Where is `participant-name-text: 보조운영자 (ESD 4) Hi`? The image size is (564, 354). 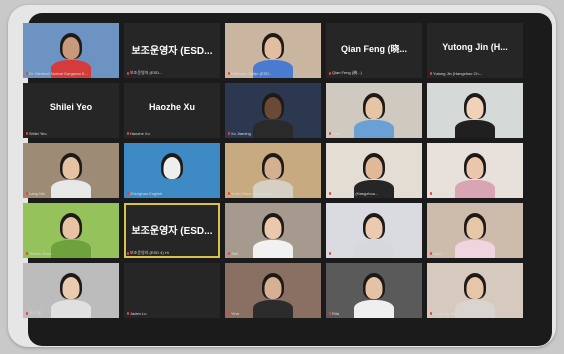
participant-name-text: 보조운영자 (ESD 4) Hi is located at coordinates (149, 252).